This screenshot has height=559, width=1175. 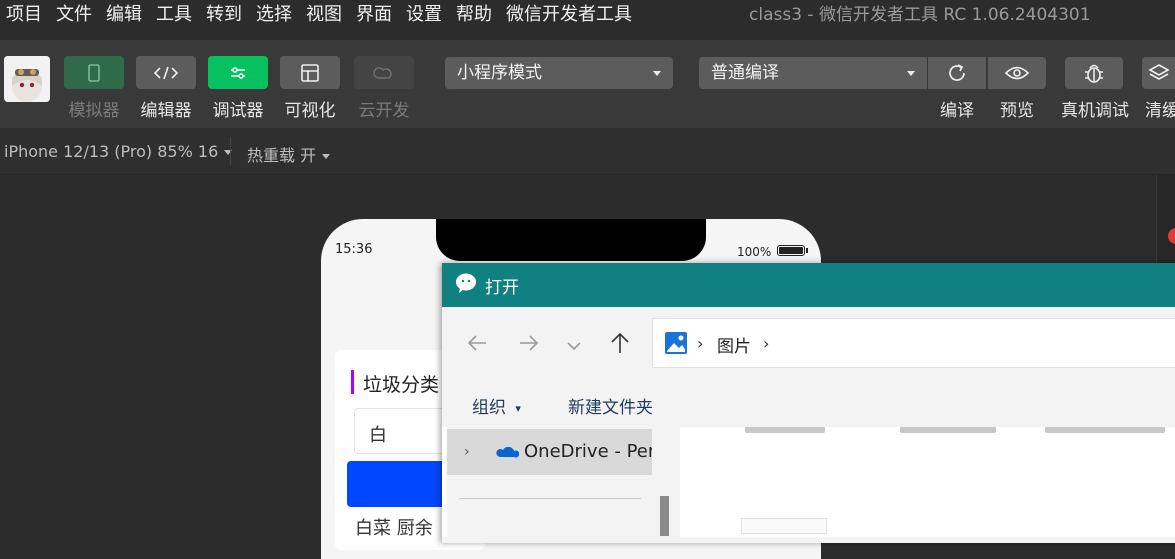 I want to click on dialog-titlebar, so click(x=808, y=285).